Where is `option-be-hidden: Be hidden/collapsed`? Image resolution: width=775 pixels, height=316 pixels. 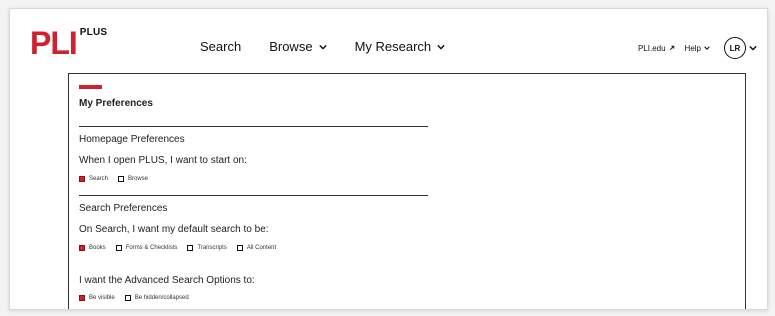 option-be-hidden: Be hidden/collapsed is located at coordinates (156, 298).